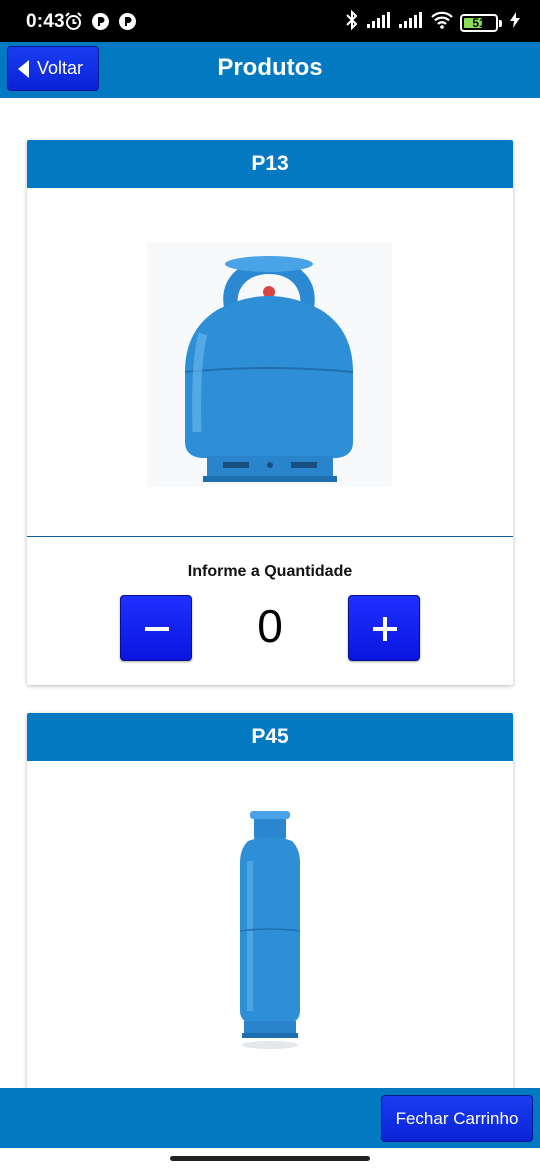  I want to click on gas-cylinder-p13-image, so click(269, 364).